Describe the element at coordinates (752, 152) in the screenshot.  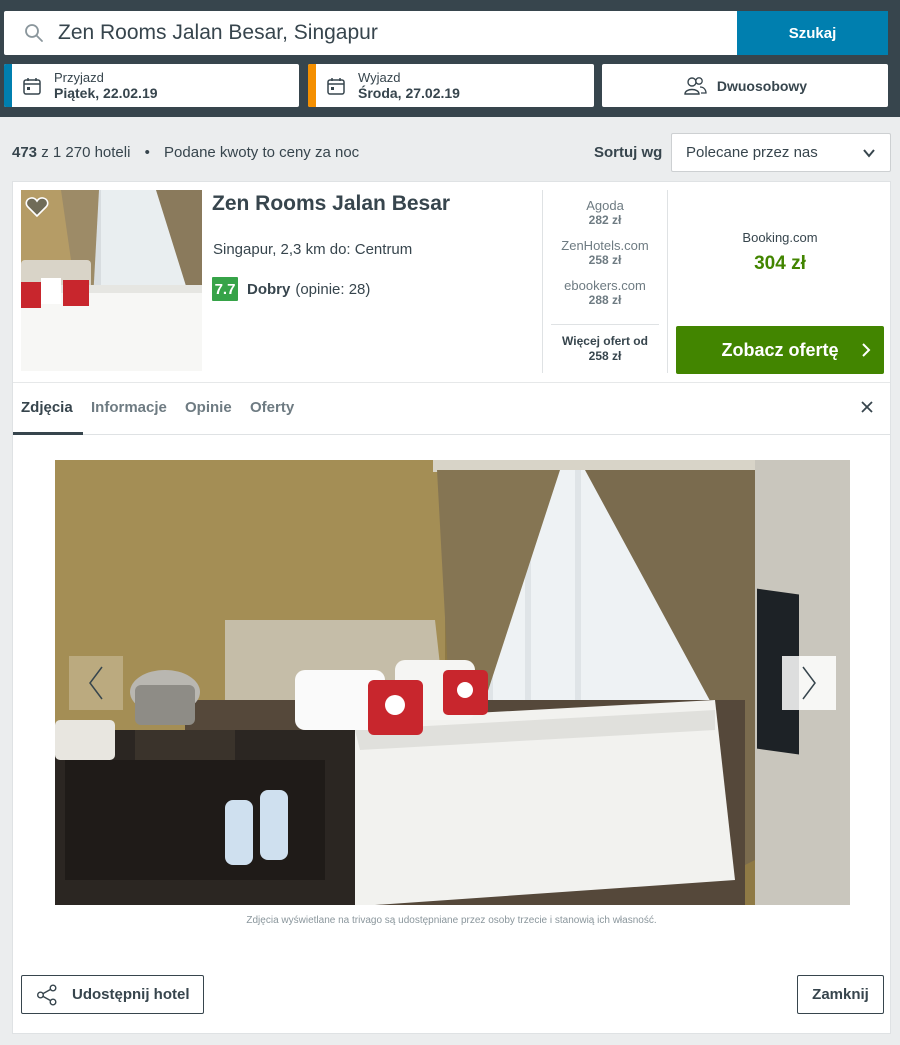
I see `sort-selected: Polecane przez nas` at that location.